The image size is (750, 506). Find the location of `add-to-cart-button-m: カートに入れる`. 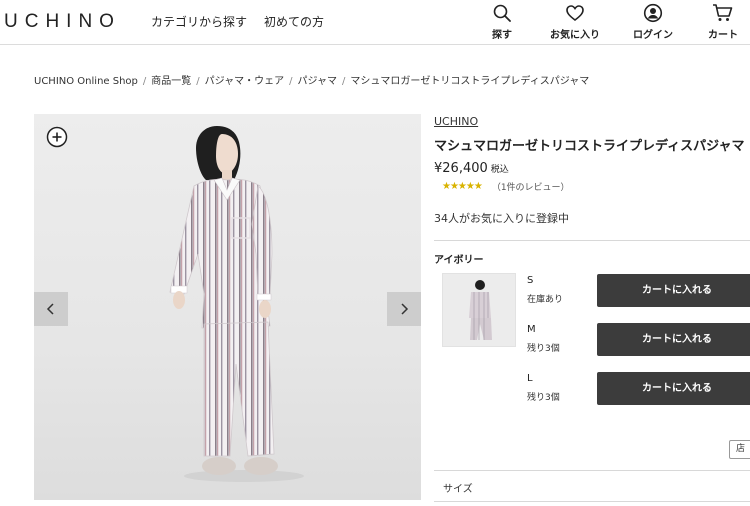

add-to-cart-button-m: カートに入れる is located at coordinates (673, 339).